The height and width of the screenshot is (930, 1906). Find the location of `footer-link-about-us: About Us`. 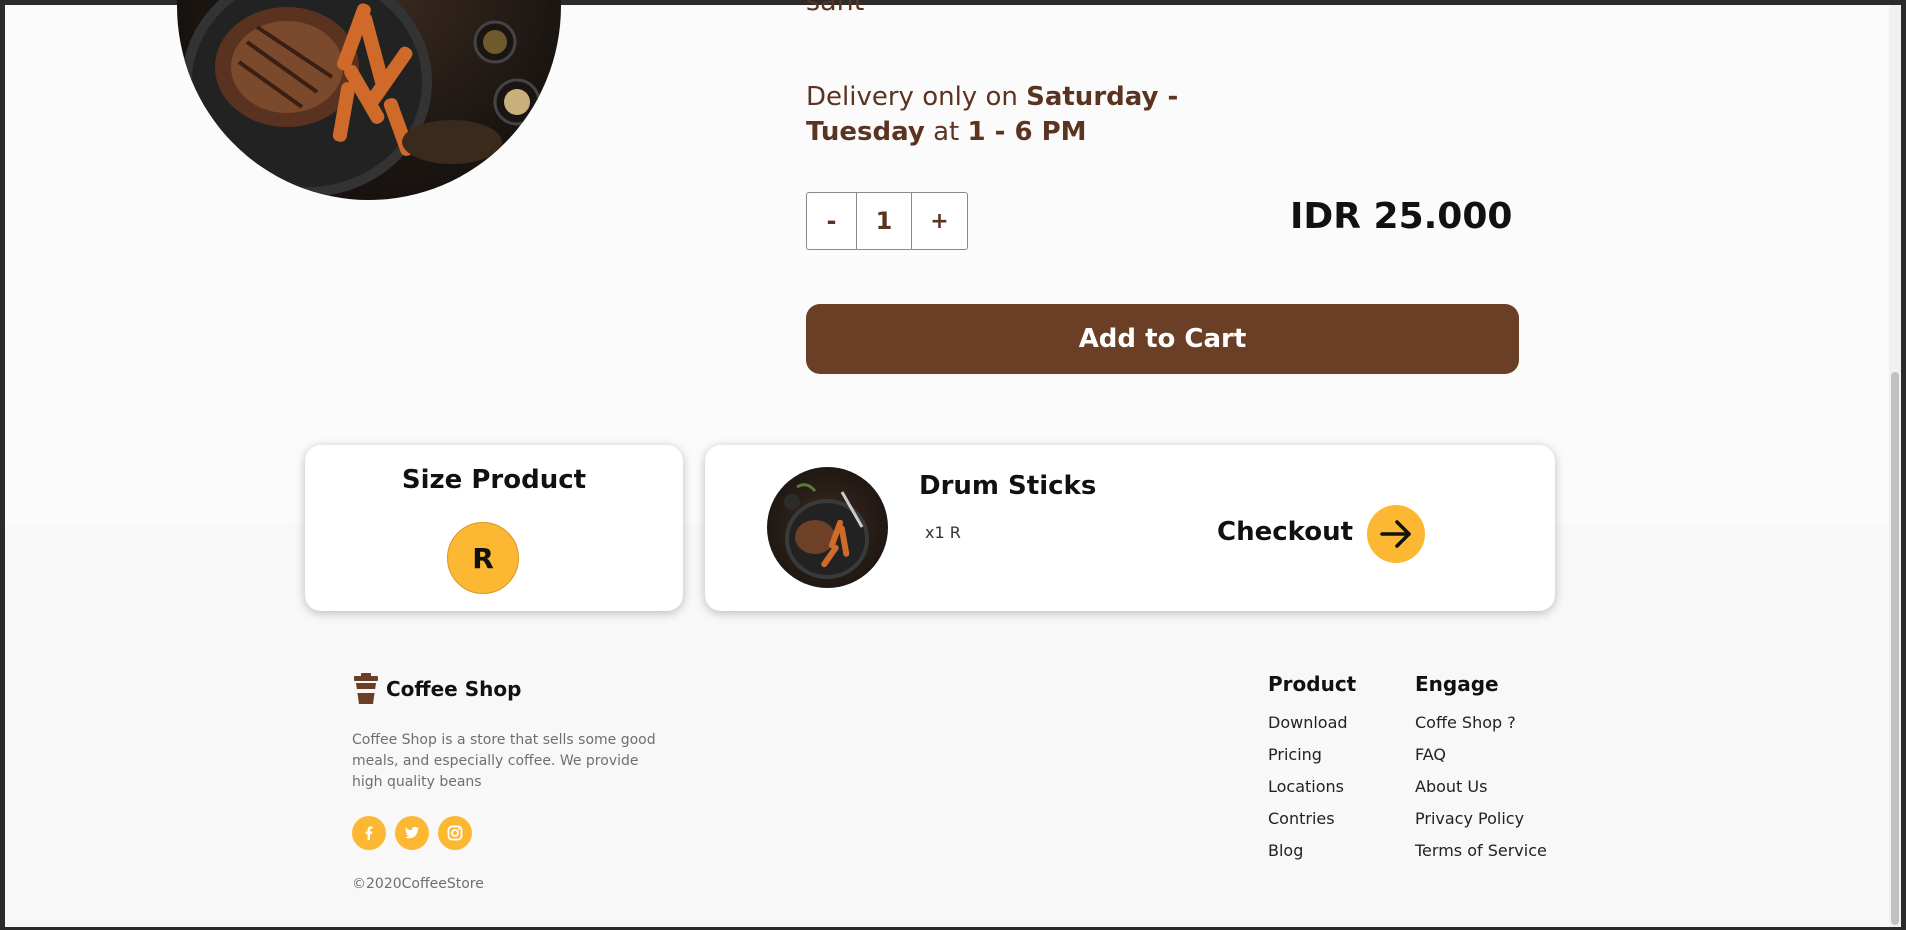

footer-link-about-us: About Us is located at coordinates (1481, 787).